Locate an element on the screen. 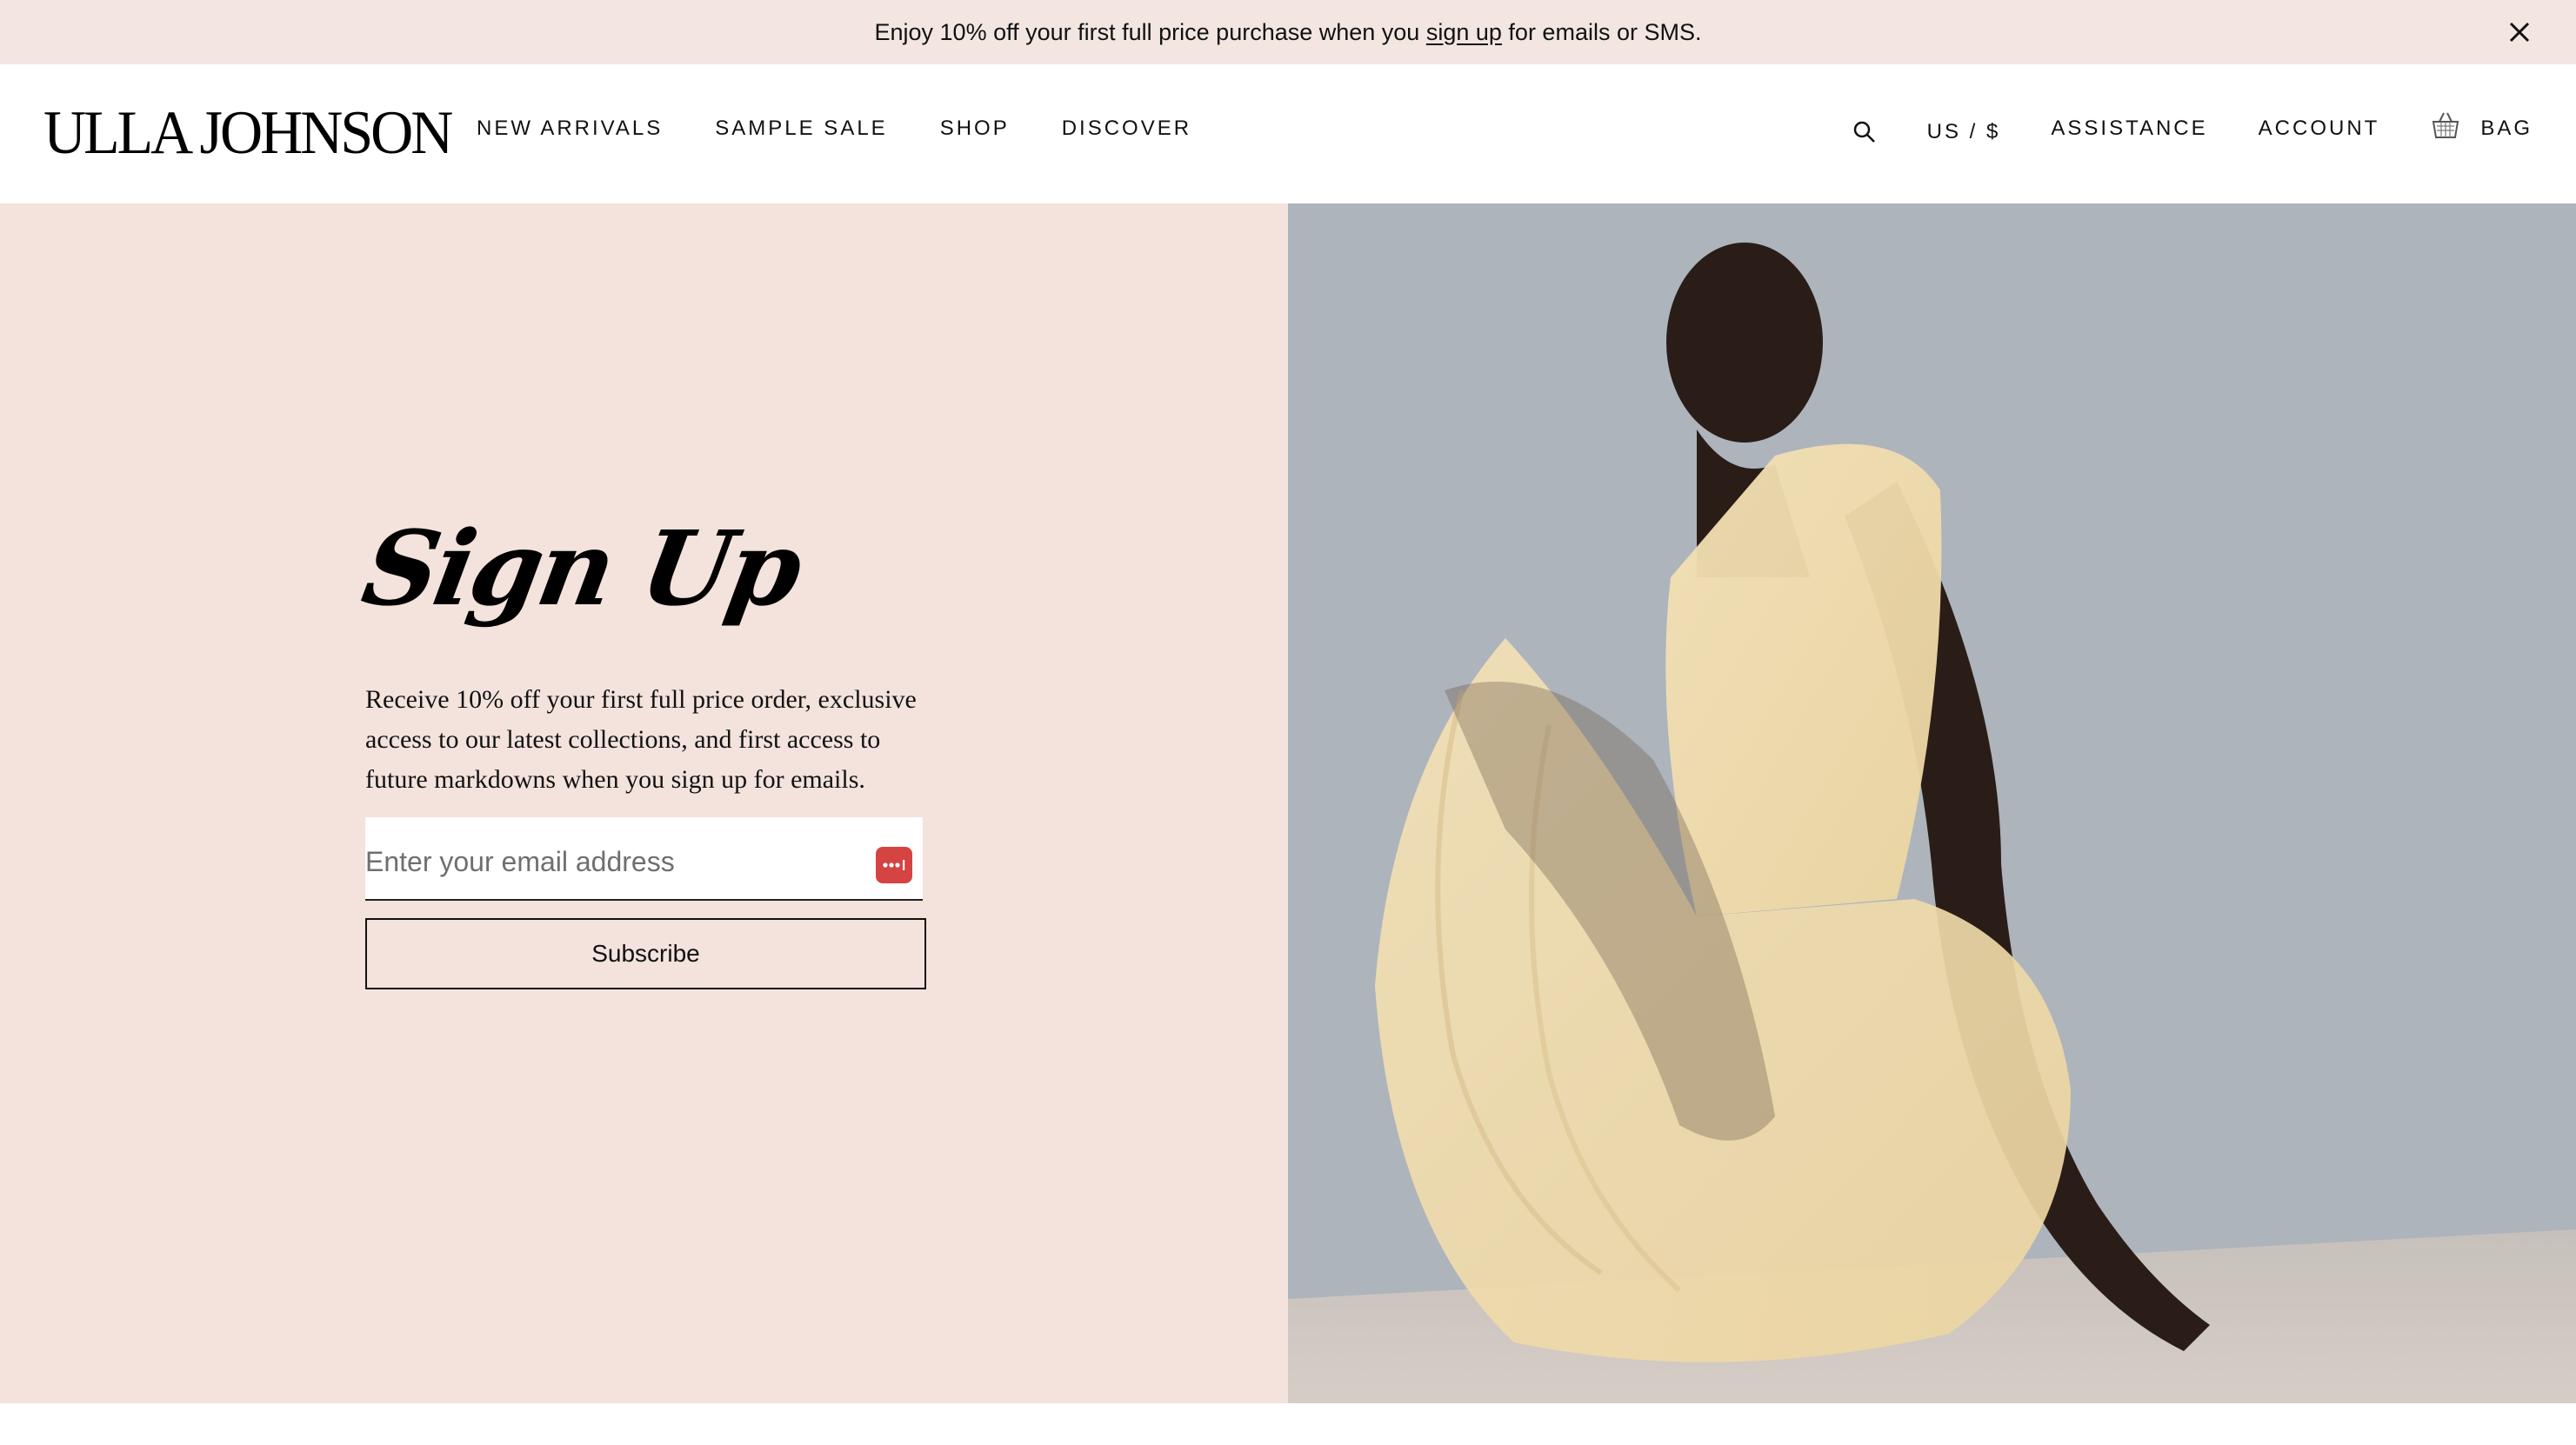  main-nav: NEW ARRIVALS SAMPLE SALE SHOP DISCOVER is located at coordinates (860, 129).